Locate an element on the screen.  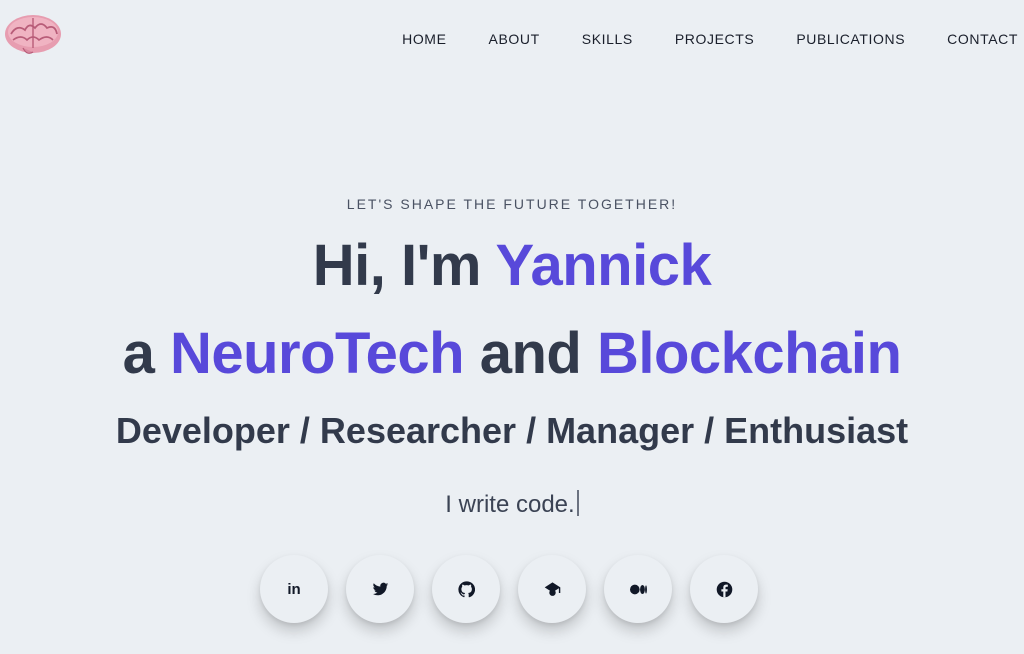
twitter-button is located at coordinates (380, 589).